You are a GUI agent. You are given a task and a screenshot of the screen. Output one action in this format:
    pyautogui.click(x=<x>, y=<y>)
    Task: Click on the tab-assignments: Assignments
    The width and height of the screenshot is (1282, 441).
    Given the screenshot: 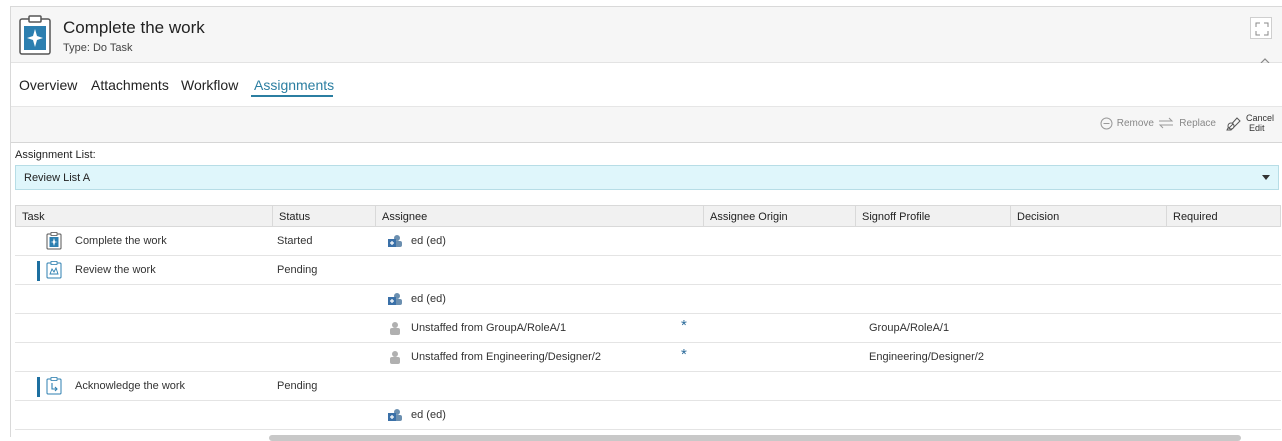 What is the action you would take?
    pyautogui.click(x=294, y=85)
    